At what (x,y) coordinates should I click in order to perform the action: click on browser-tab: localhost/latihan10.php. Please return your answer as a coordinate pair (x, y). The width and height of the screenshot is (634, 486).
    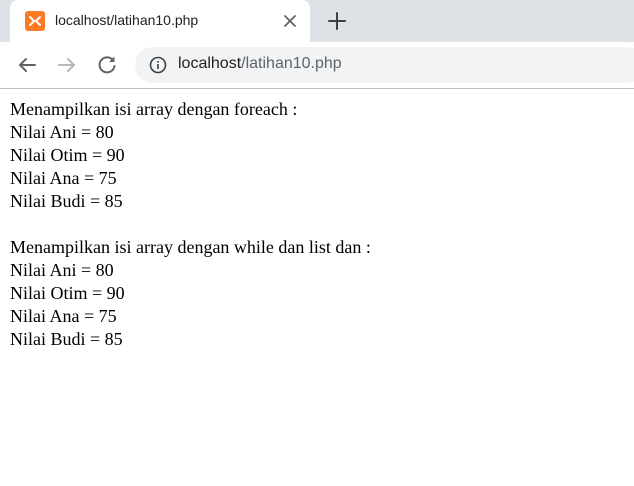
    Looking at the image, I should click on (160, 21).